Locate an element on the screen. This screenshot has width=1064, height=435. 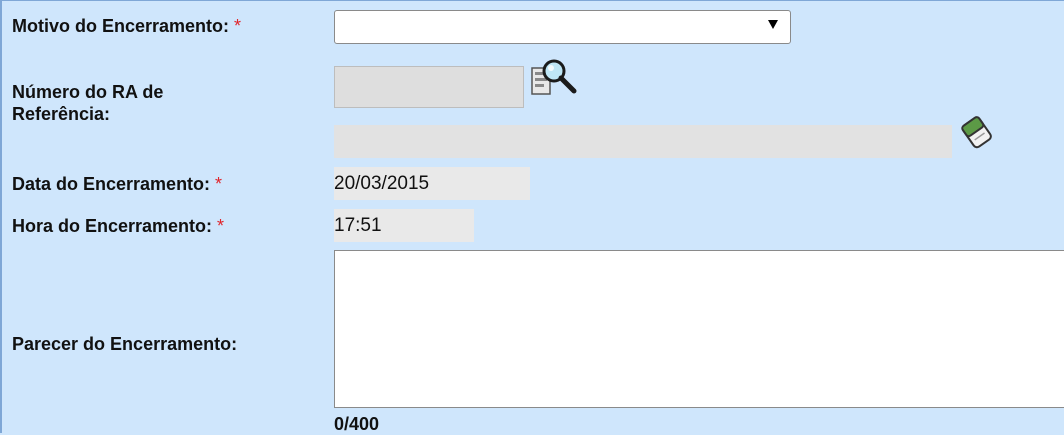
numero-ra-input is located at coordinates (429, 87).